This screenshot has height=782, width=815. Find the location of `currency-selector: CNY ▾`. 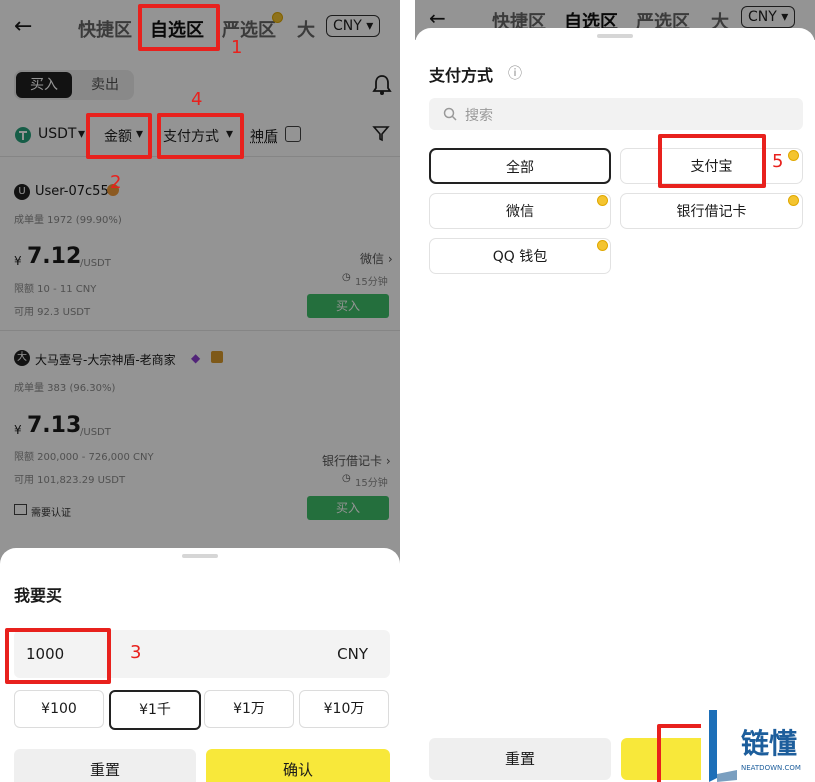

currency-selector: CNY ▾ is located at coordinates (353, 26).